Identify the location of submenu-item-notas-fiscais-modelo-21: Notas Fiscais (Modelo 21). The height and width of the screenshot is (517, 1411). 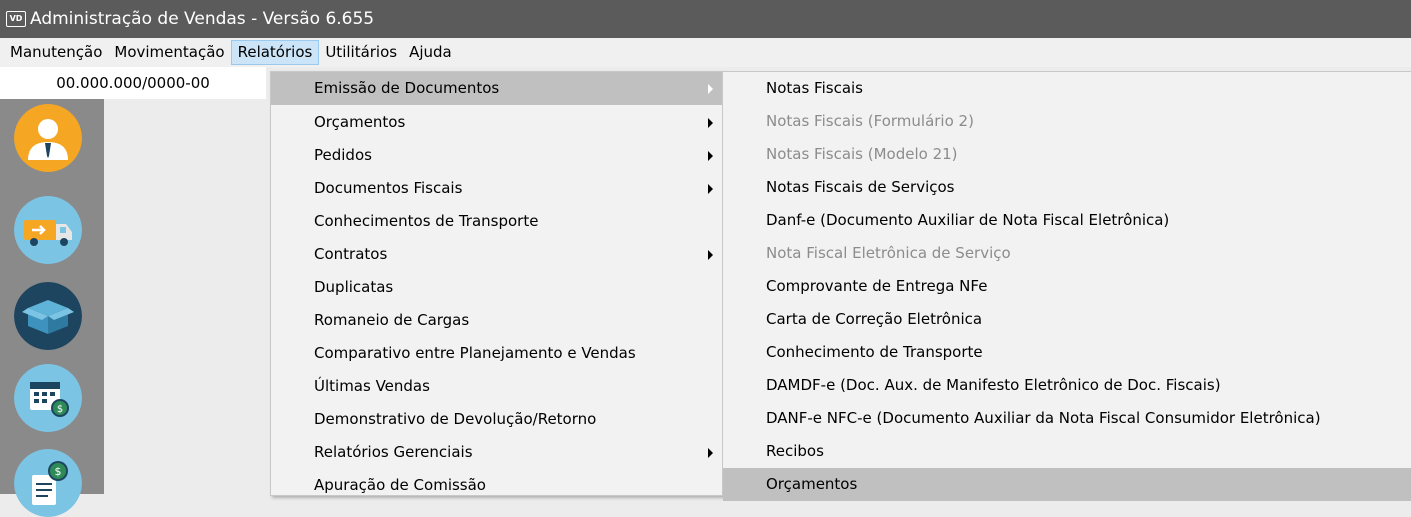
(862, 154).